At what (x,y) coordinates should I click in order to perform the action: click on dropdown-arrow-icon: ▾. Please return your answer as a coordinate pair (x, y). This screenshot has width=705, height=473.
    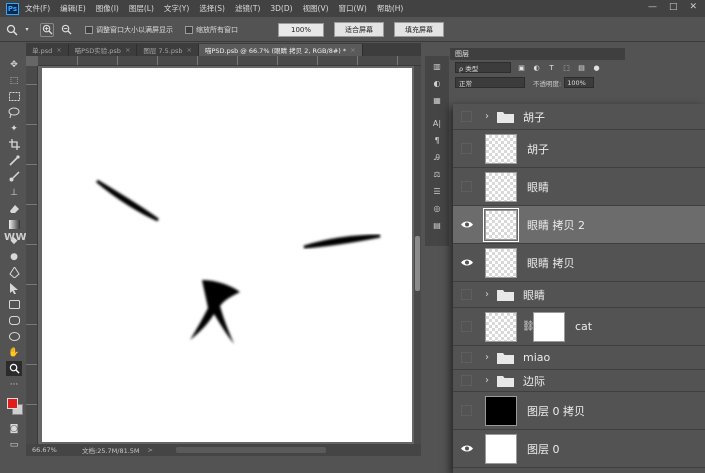
    Looking at the image, I should click on (27, 30).